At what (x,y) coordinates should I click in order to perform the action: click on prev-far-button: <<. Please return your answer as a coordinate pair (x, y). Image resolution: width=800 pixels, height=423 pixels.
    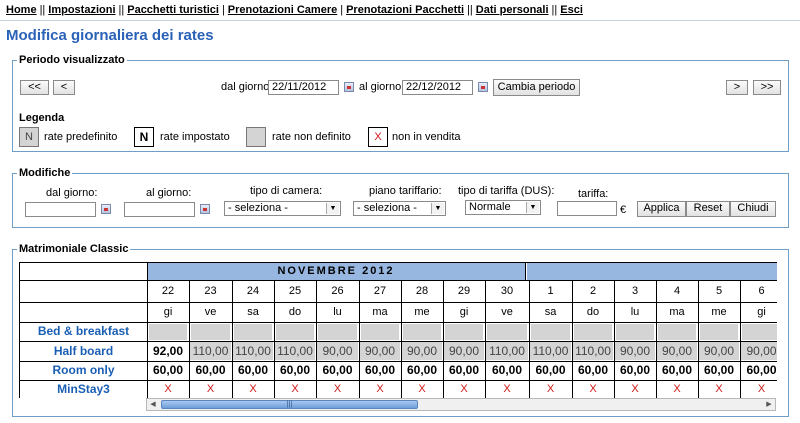
    Looking at the image, I should click on (34, 87).